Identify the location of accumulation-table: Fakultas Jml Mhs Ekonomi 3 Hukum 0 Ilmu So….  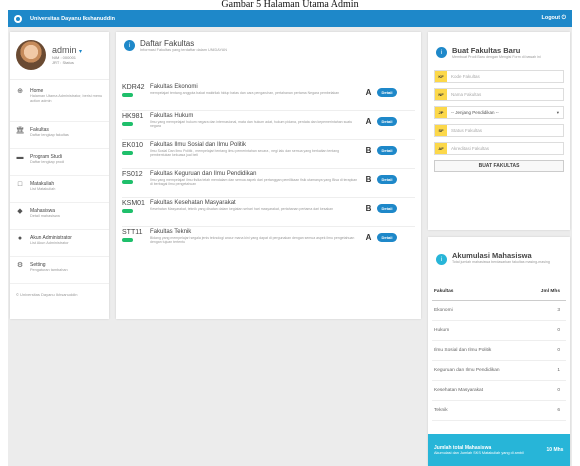
(499, 352).